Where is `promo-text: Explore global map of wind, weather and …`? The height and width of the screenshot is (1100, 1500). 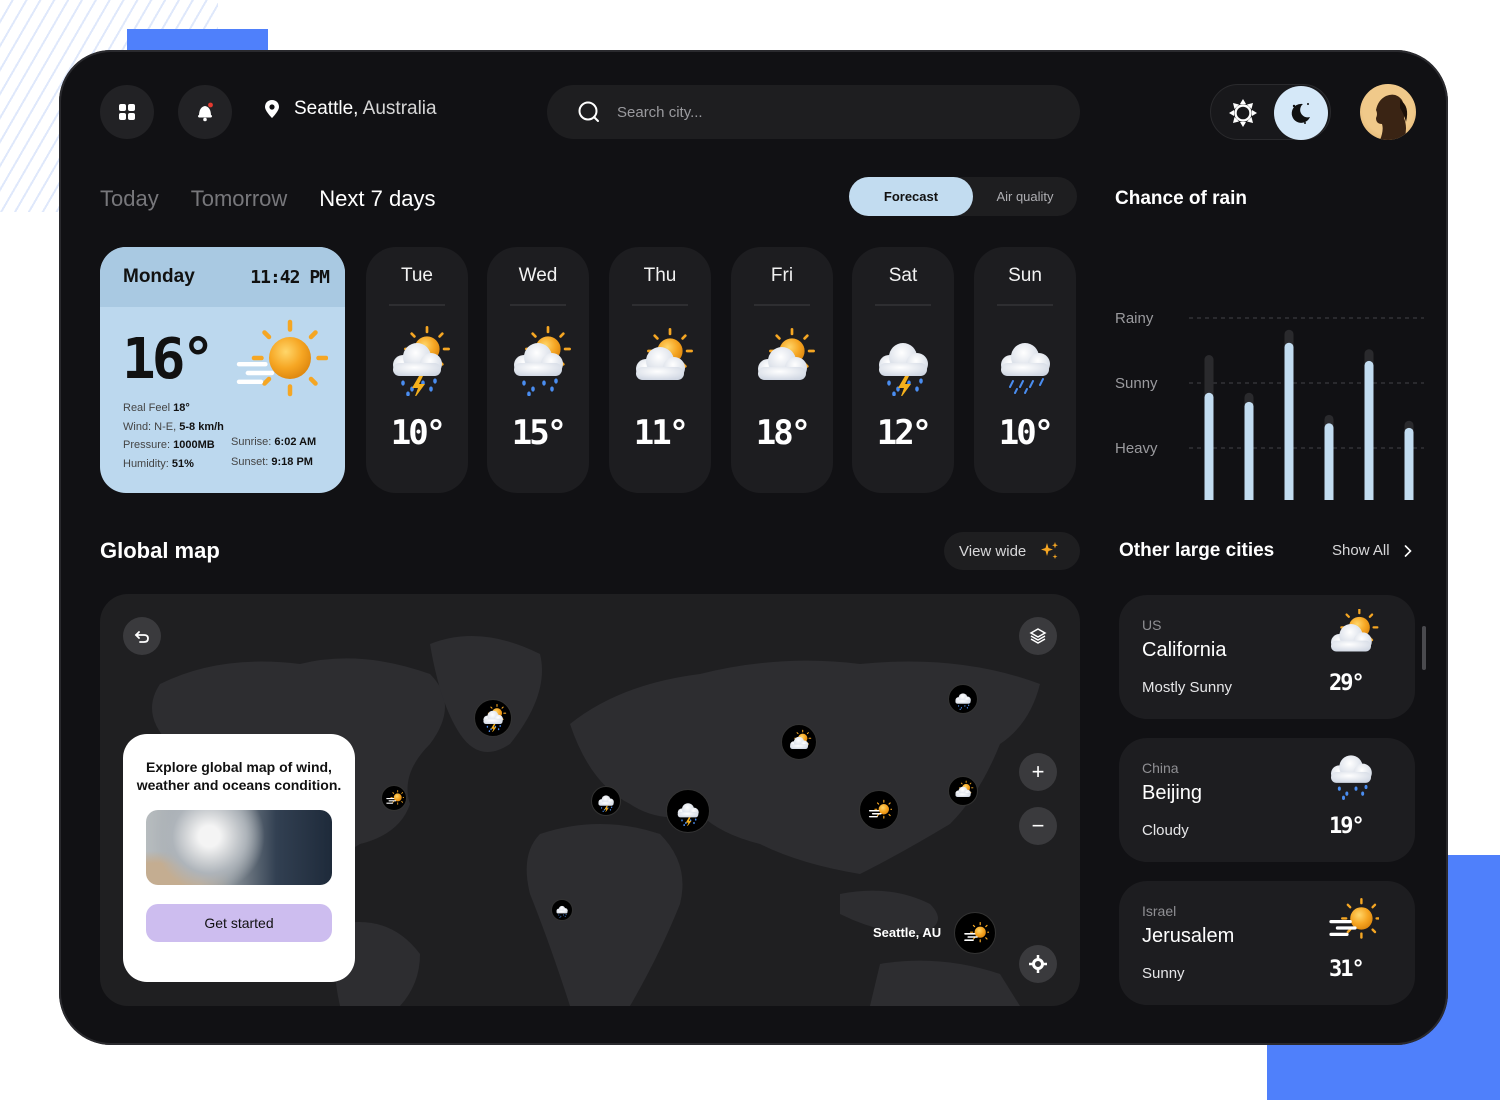
promo-text: Explore global map of wind, weather and … is located at coordinates (239, 776).